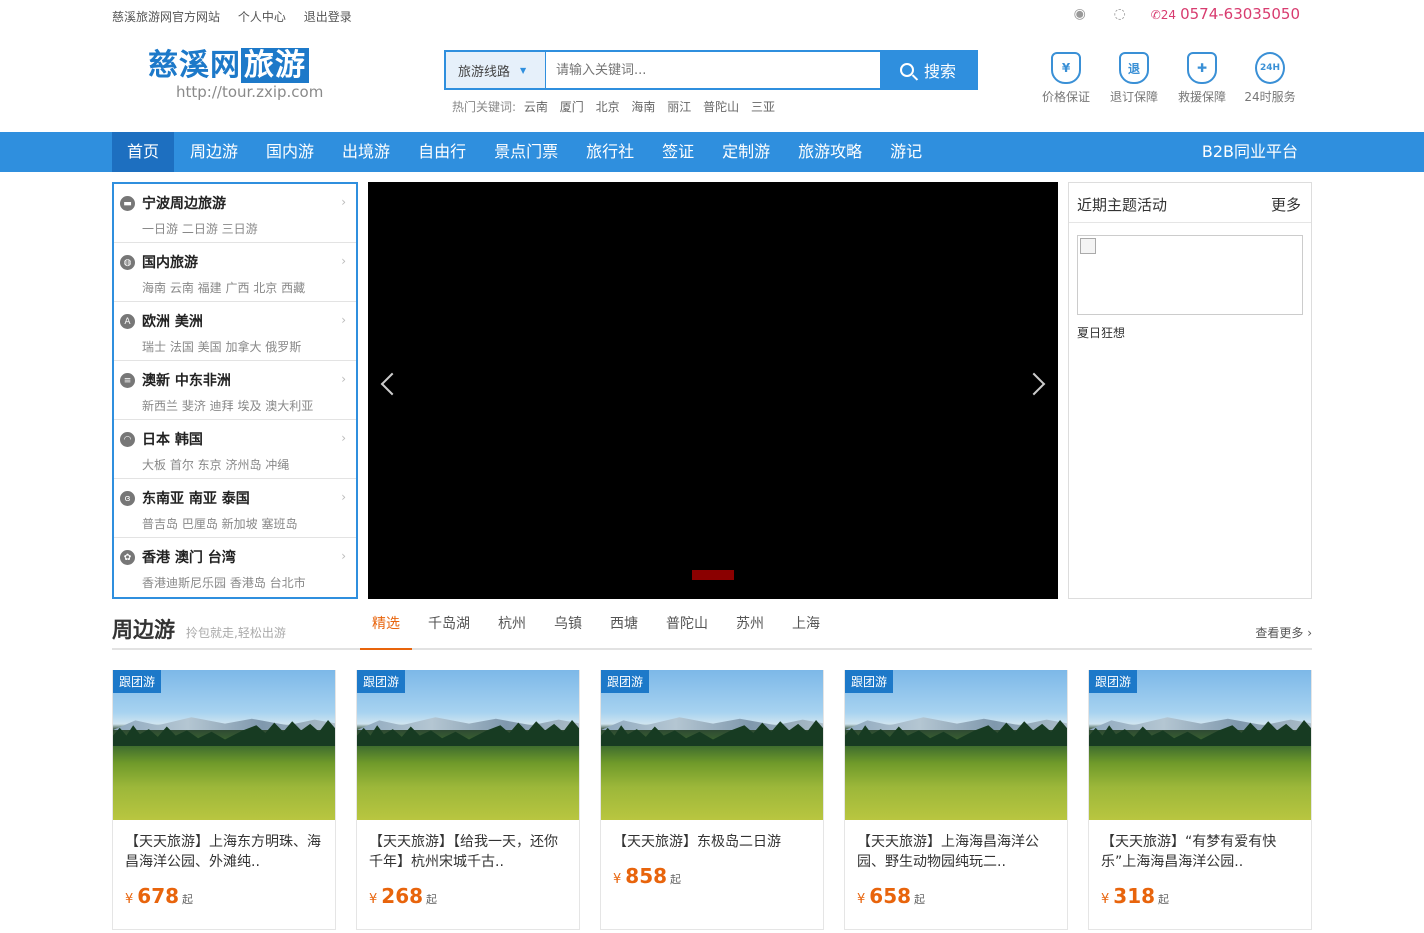  Describe the element at coordinates (200, 228) in the screenshot. I see `category-sub: 一日游 二日游 三日游` at that location.